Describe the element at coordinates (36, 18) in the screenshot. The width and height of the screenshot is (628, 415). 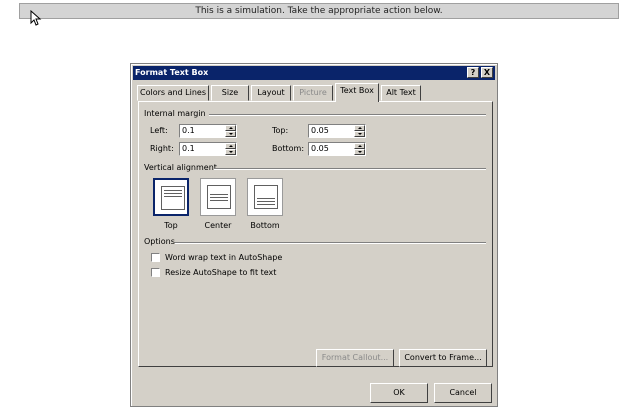
I see `mouse-cursor-icon` at that location.